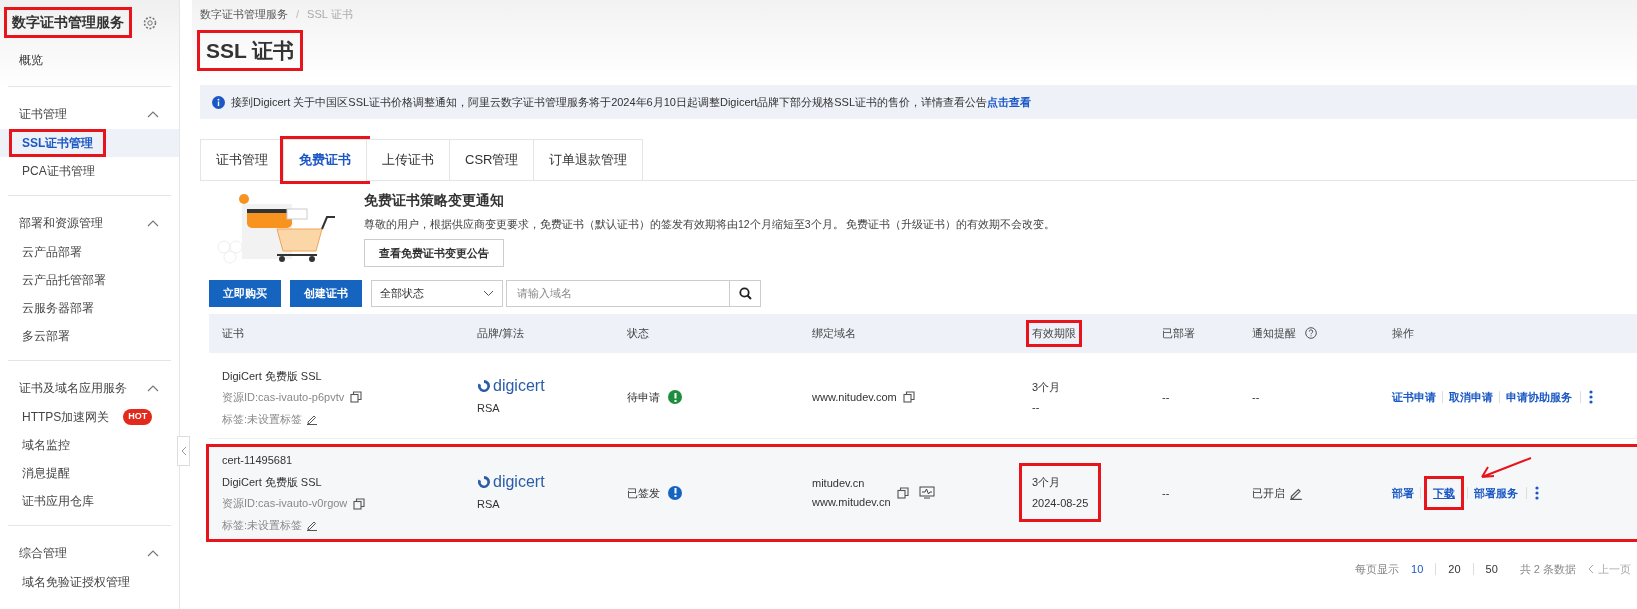 The width and height of the screenshot is (1637, 609). I want to click on primary-button: 创建证书, so click(326, 293).